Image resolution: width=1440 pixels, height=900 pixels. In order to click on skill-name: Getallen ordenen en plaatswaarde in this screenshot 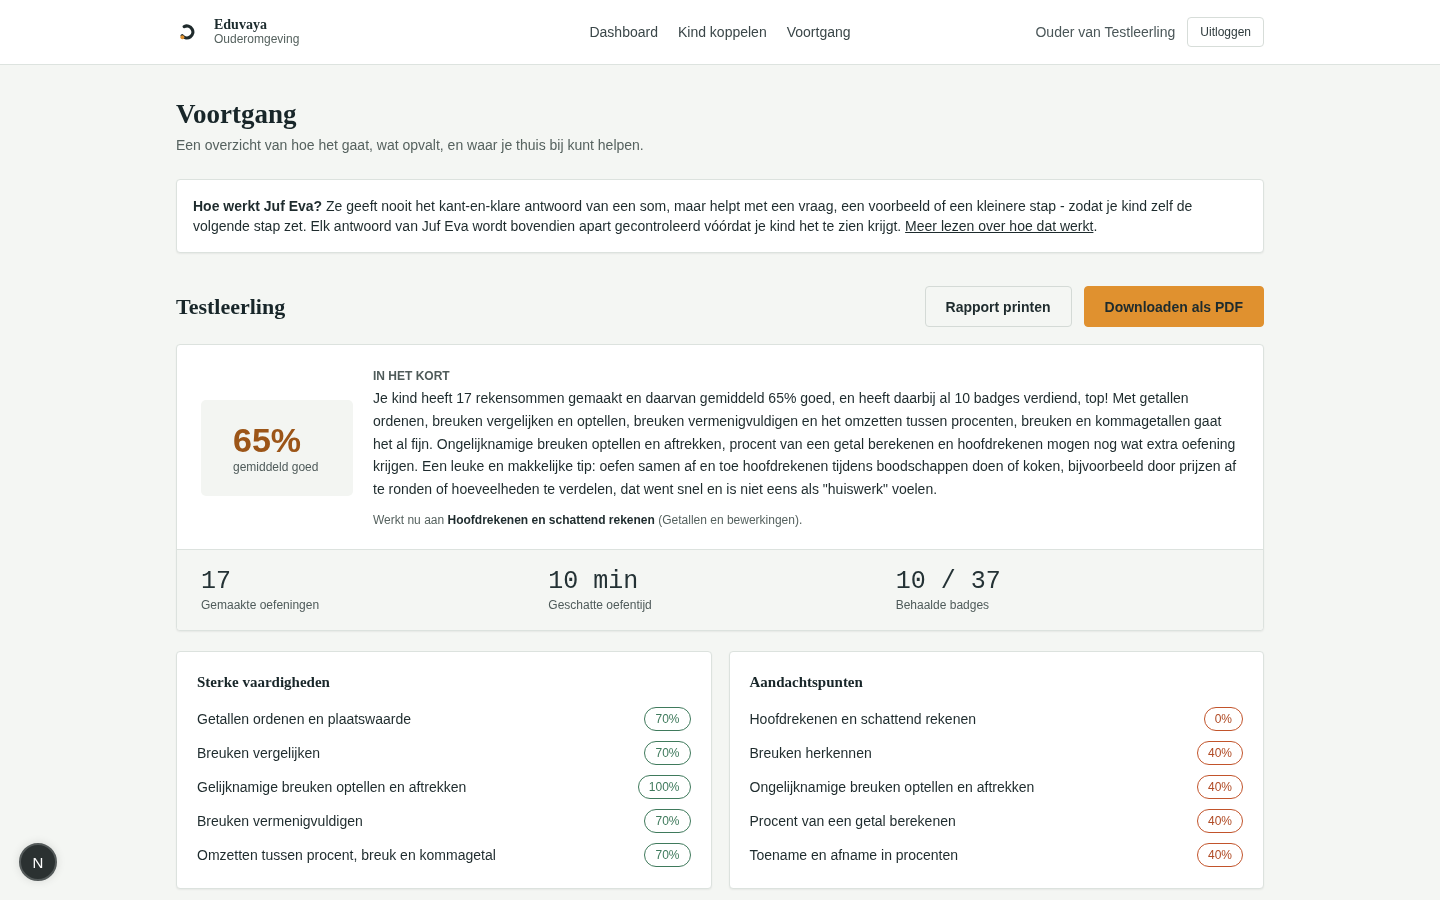, I will do `click(304, 719)`.